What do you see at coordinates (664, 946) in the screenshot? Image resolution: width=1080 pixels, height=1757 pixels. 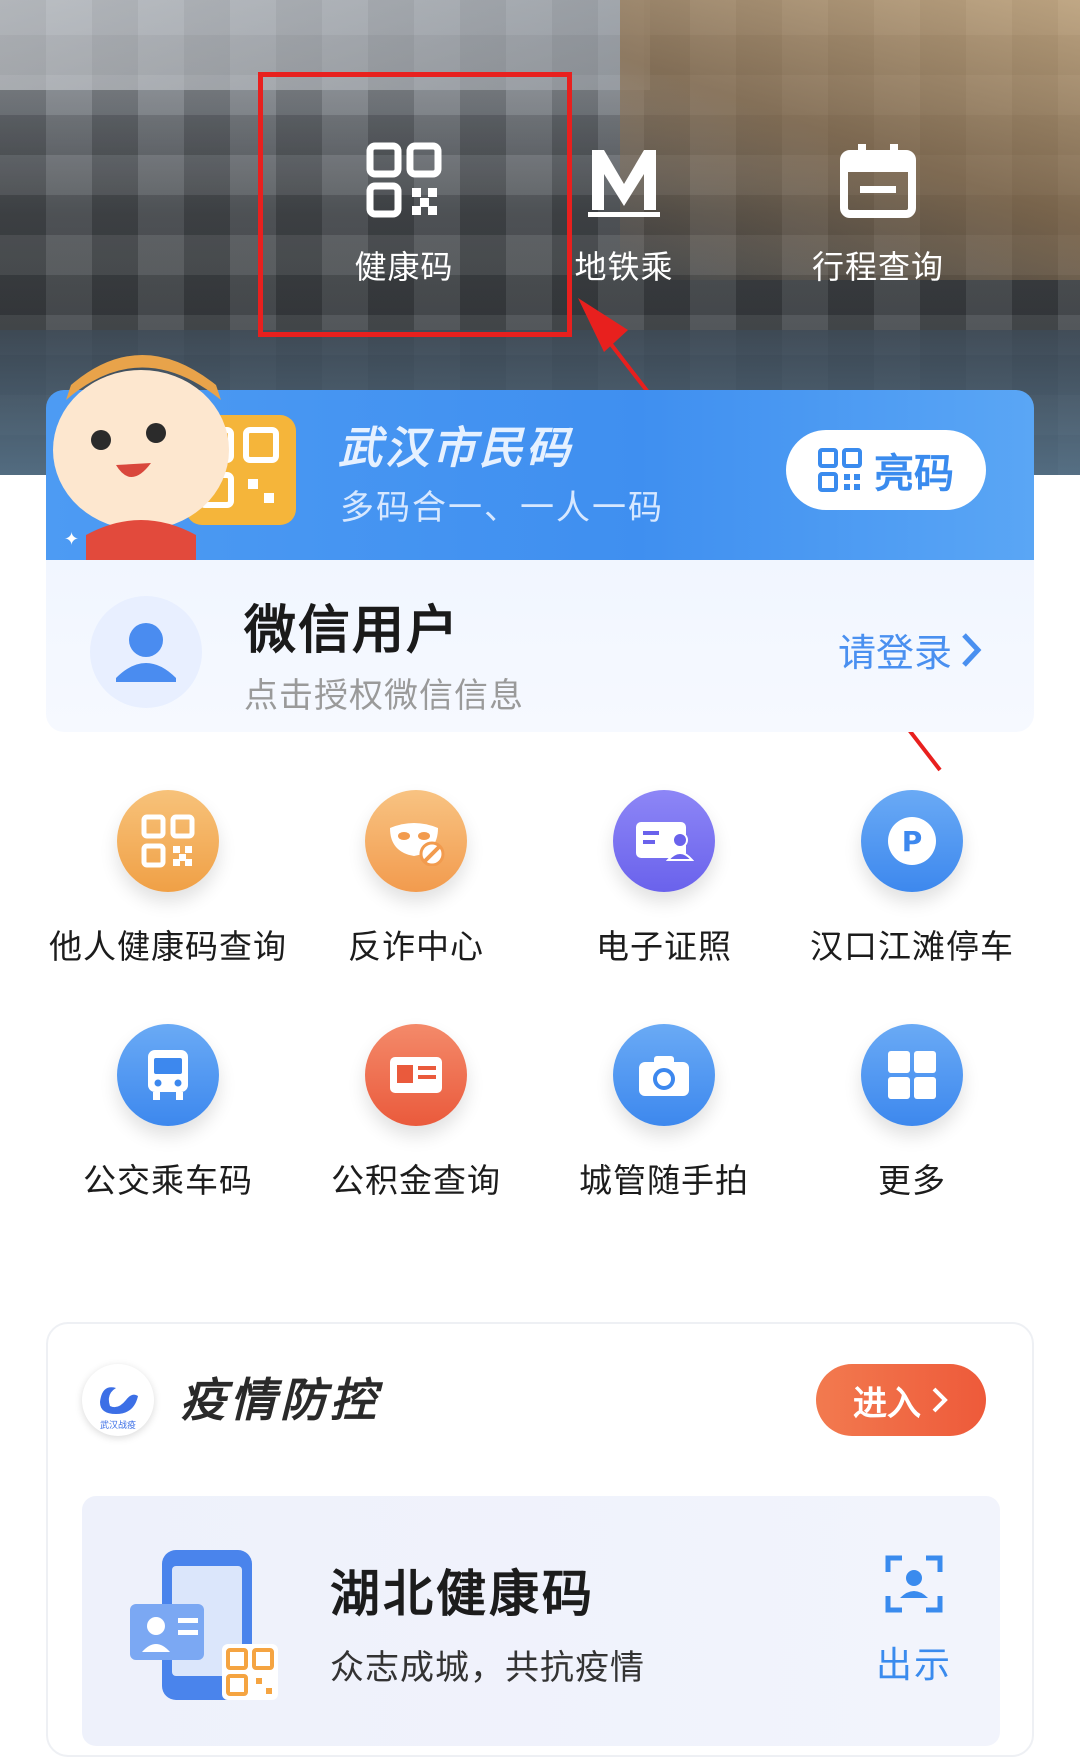 I see `service-label: 电子证照` at bounding box center [664, 946].